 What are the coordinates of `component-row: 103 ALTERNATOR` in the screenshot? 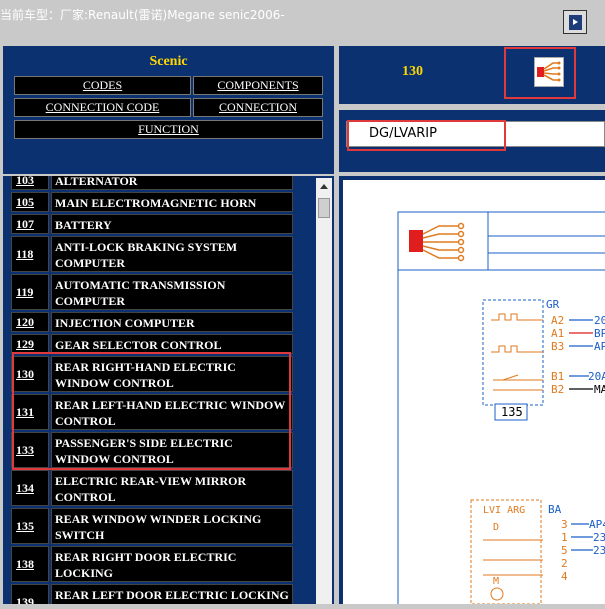 It's located at (152, 183).